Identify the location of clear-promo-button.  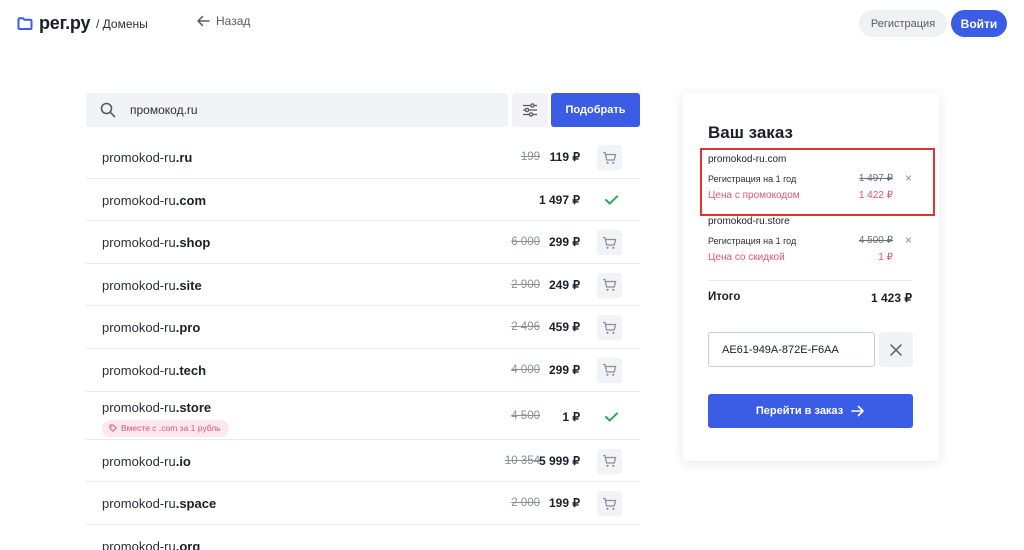
(896, 349).